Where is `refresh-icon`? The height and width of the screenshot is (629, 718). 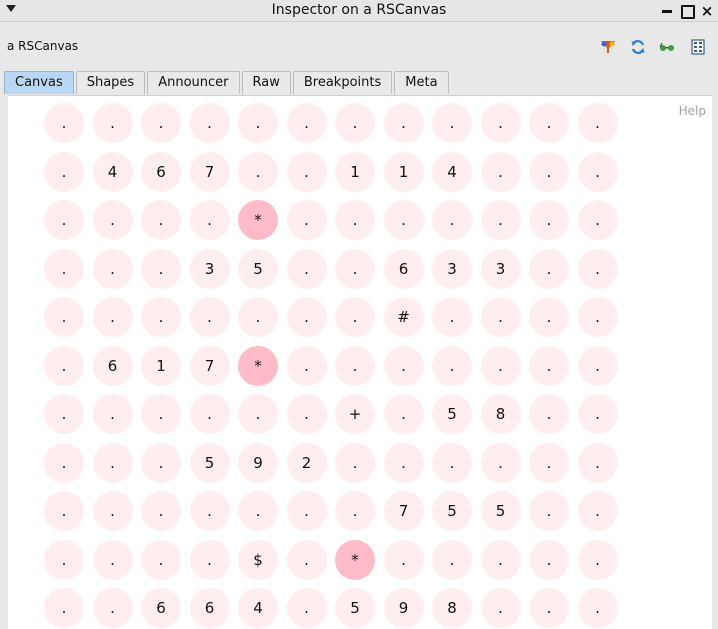 refresh-icon is located at coordinates (638, 47).